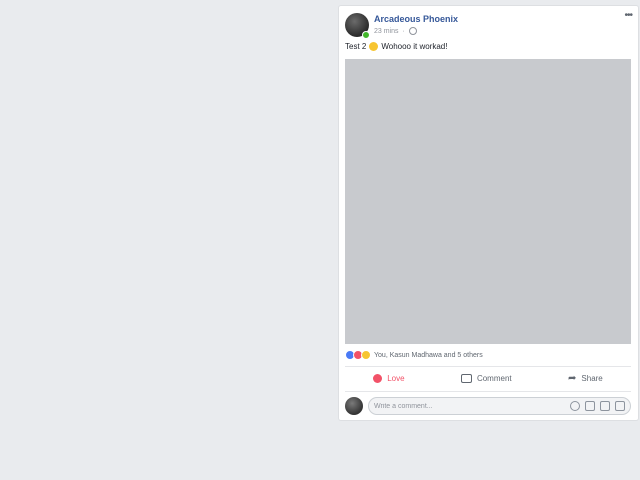 The image size is (640, 480). I want to click on user-avatar, so click(354, 406).